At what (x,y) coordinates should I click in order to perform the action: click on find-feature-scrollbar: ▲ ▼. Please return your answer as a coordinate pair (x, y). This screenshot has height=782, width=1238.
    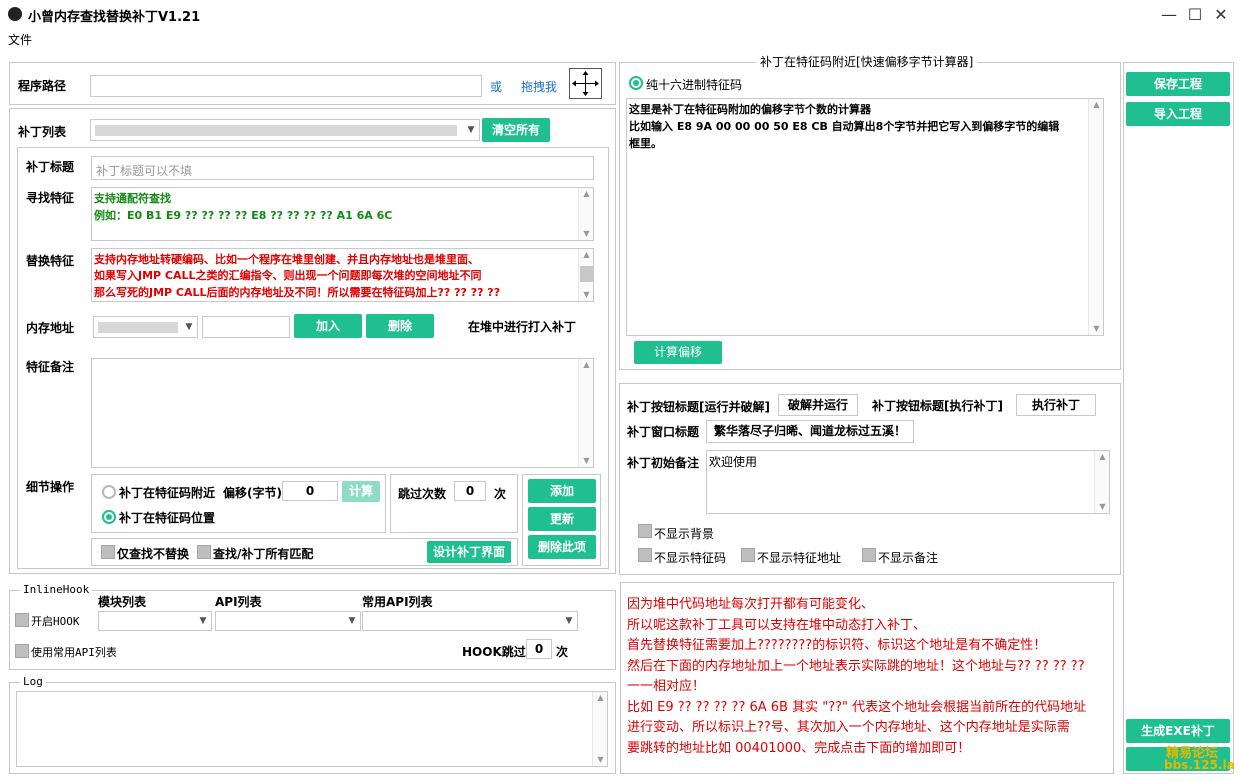
    Looking at the image, I should click on (585, 214).